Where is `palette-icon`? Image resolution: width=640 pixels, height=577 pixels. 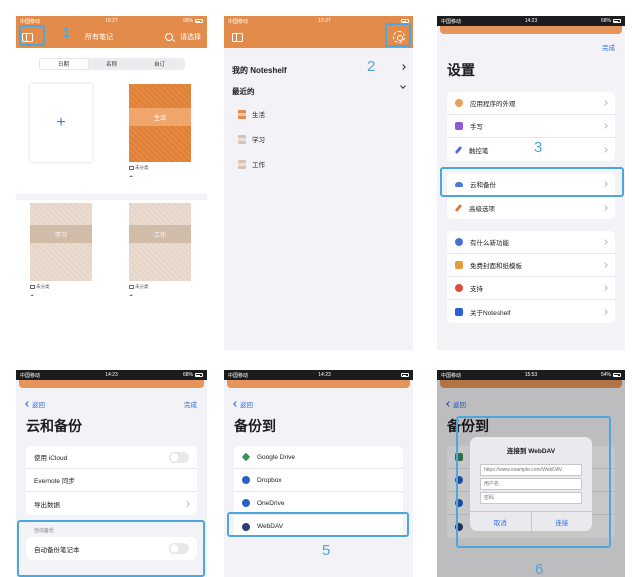 palette-icon is located at coordinates (459, 103).